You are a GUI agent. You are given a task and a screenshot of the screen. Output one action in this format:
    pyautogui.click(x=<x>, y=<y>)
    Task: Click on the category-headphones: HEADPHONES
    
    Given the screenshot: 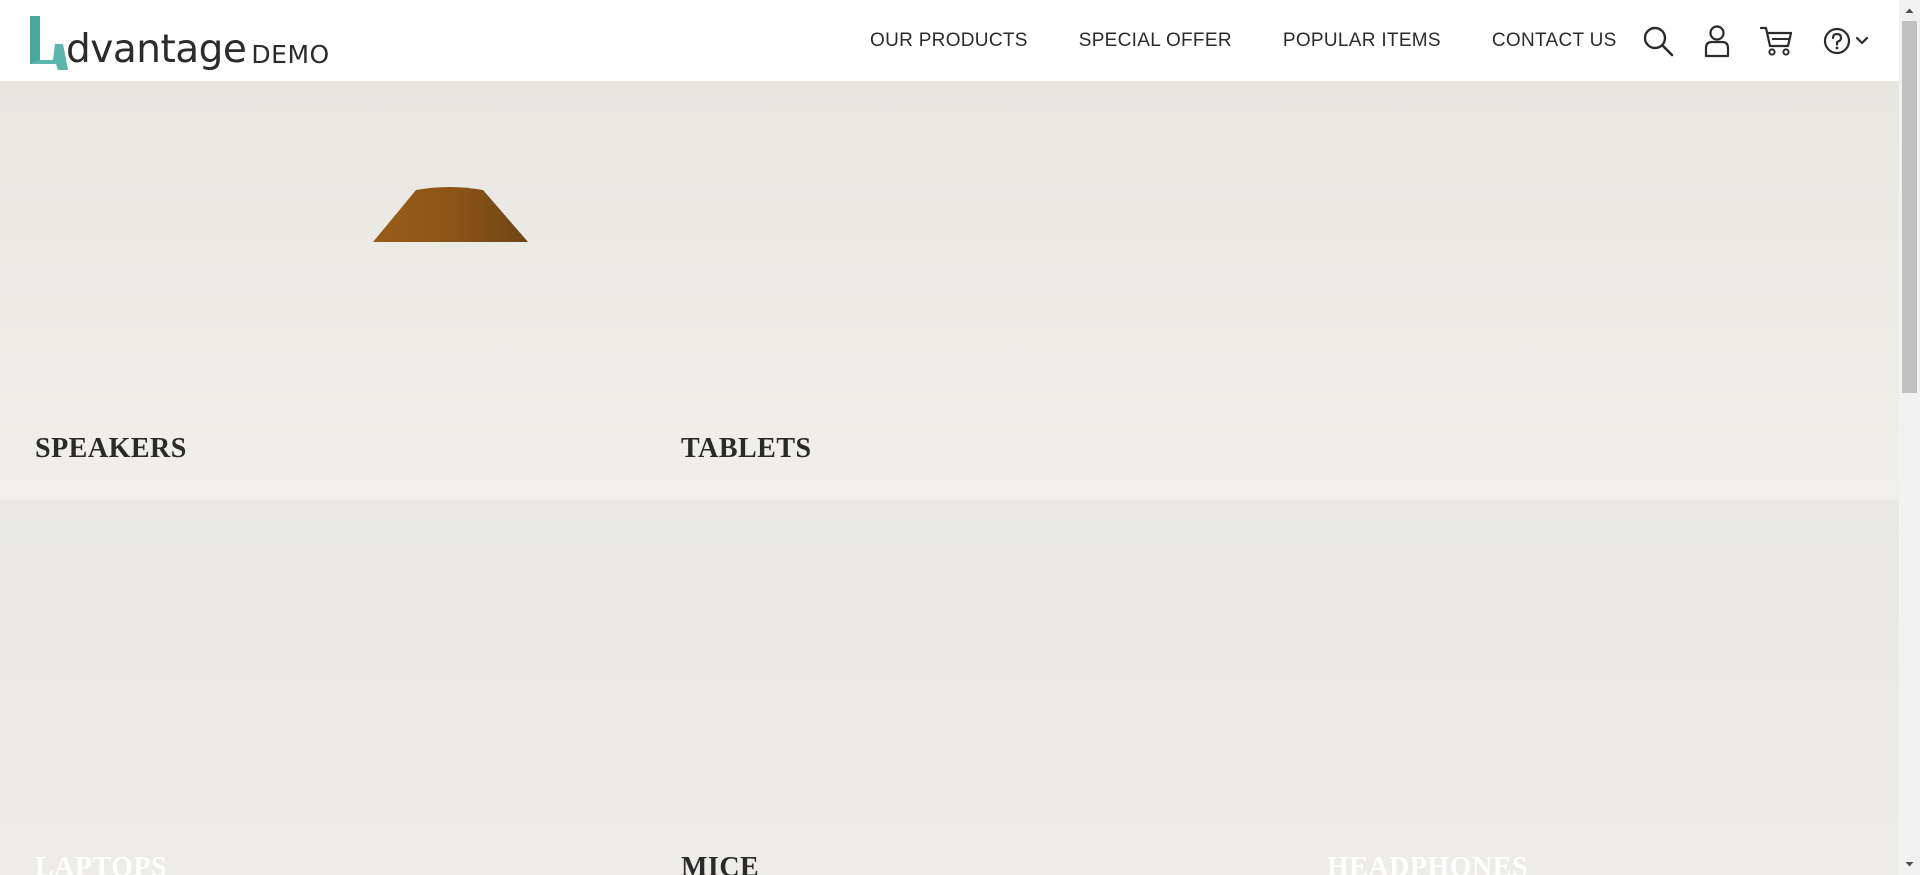 What is the action you would take?
    pyautogui.click(x=1427, y=863)
    